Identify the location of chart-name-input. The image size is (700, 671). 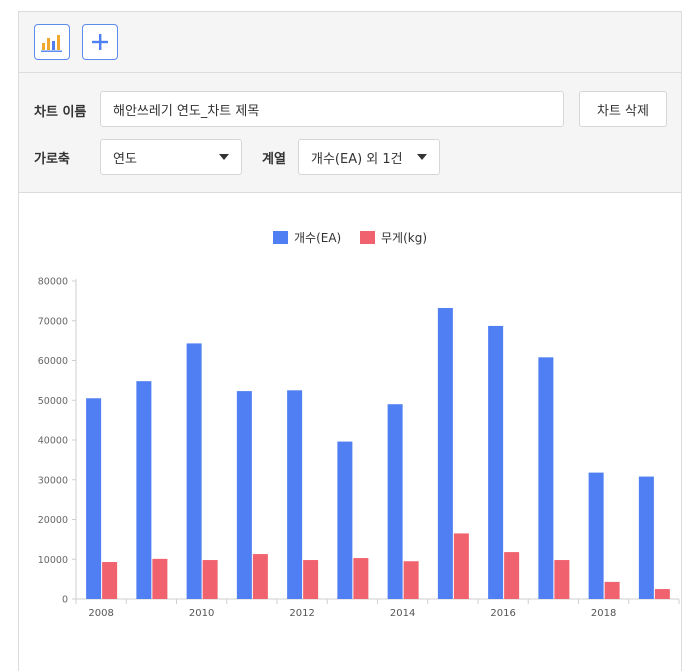
(332, 109).